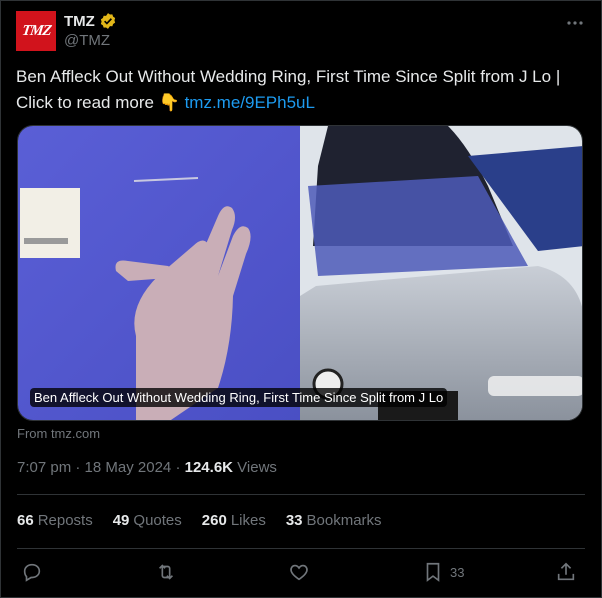 This screenshot has height=598, width=602. Describe the element at coordinates (157, 520) in the screenshot. I see `quotes-label: Quotes` at that location.